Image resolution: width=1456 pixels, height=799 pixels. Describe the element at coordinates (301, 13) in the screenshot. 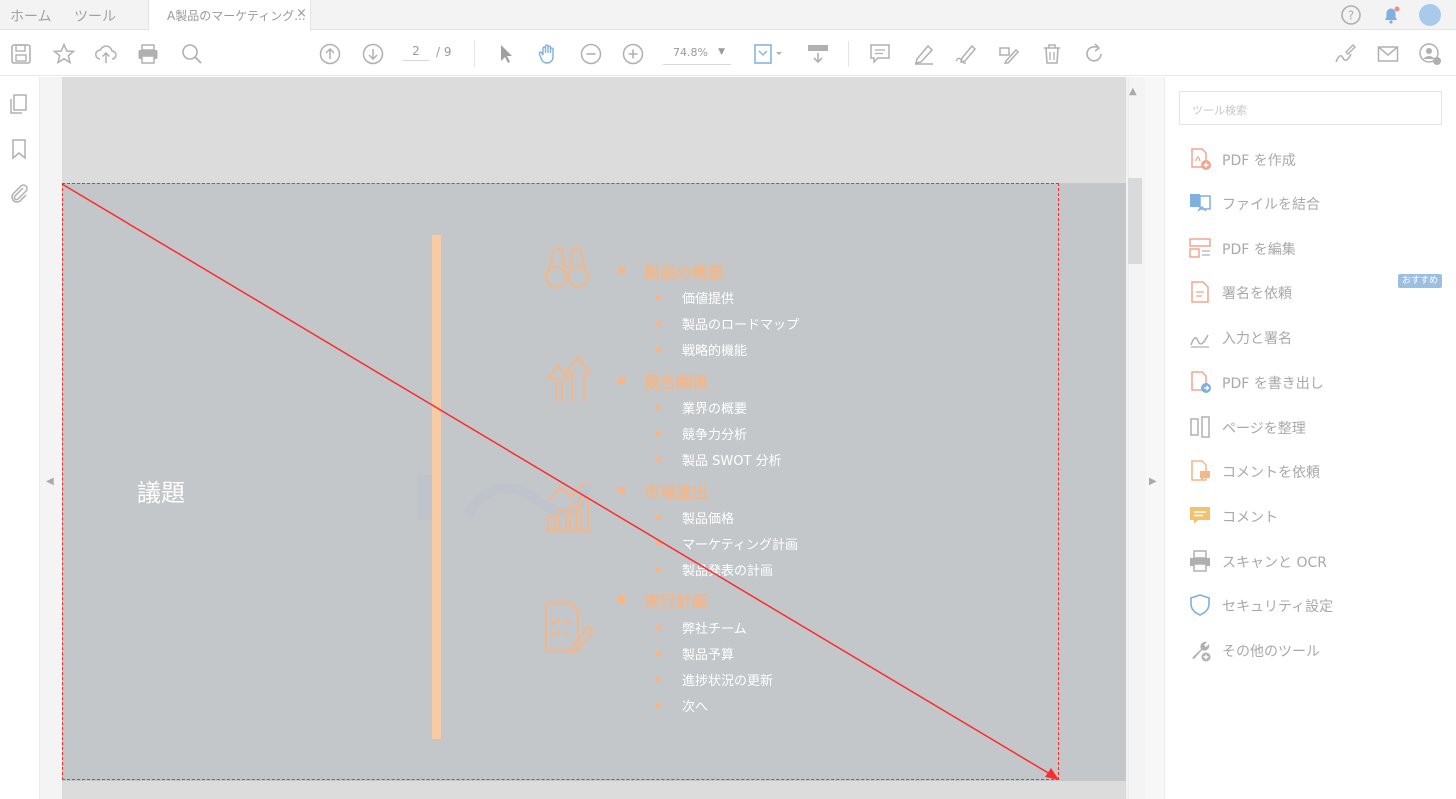

I see `close-tab-button: ×` at that location.